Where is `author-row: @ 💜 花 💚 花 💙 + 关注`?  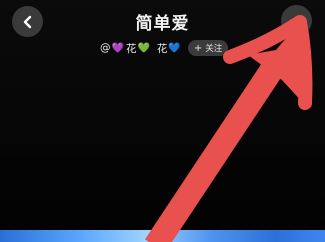 author-row: @ 💜 花 💚 花 💙 + 关注 is located at coordinates (164, 48).